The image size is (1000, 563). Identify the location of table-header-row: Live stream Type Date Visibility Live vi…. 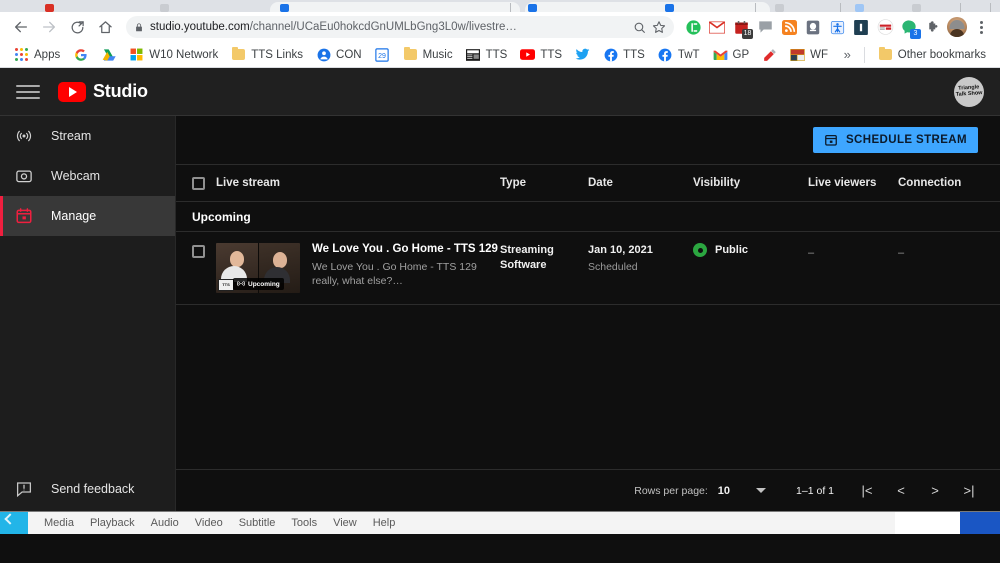
(588, 183).